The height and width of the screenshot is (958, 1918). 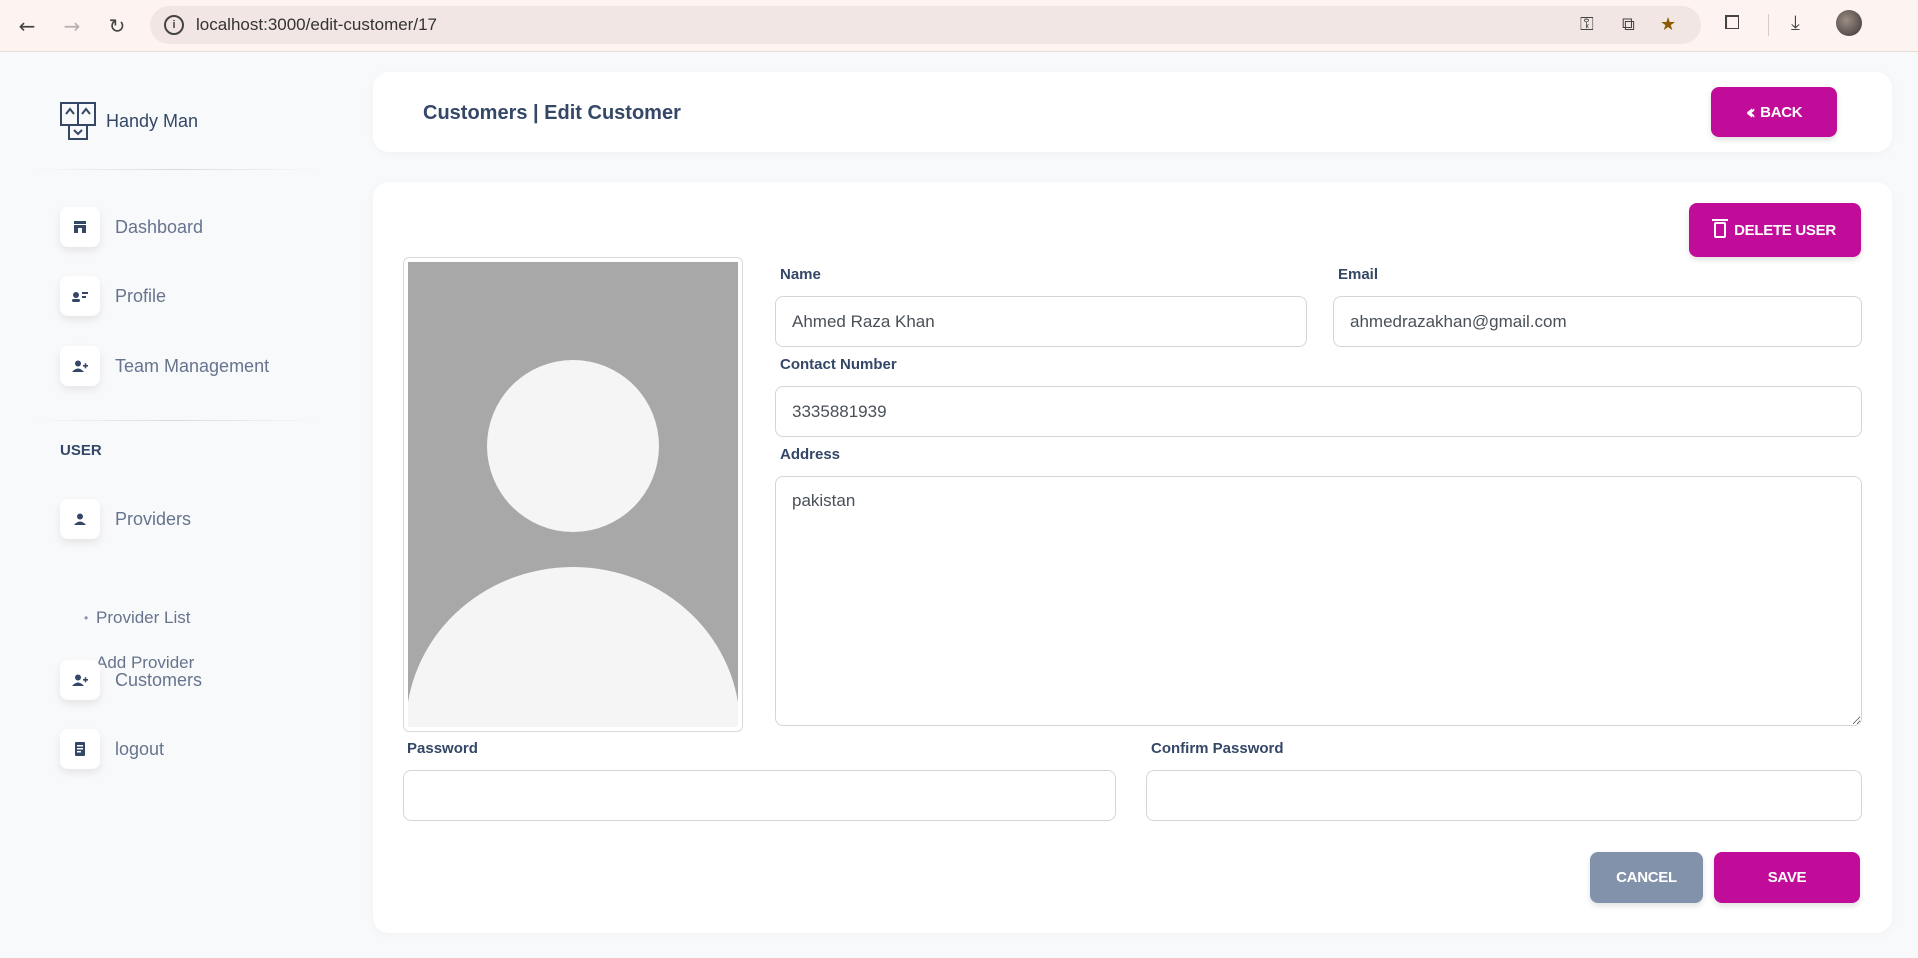 What do you see at coordinates (113, 296) in the screenshot?
I see `sidebar-item-profile: Profile` at bounding box center [113, 296].